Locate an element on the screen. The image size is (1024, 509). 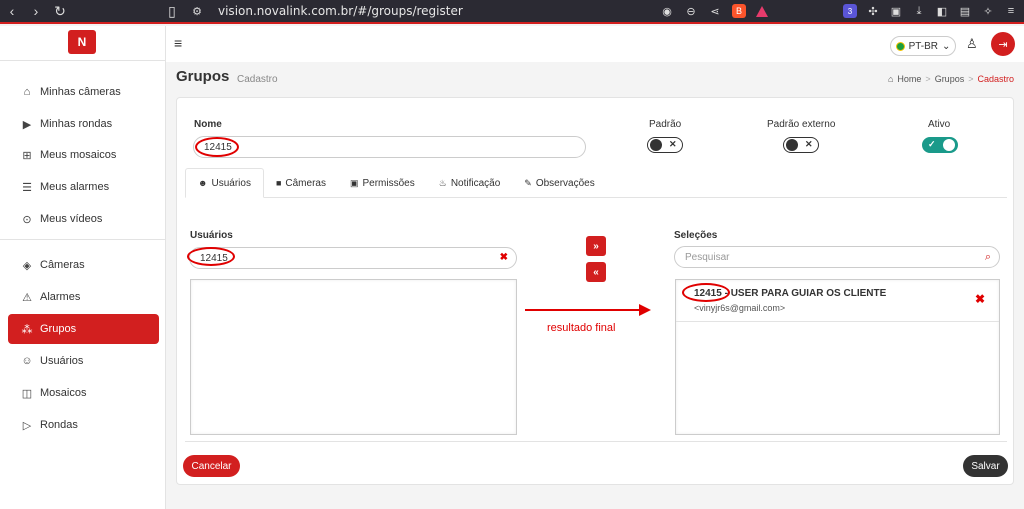
sidebar-item-label: Câmeras is located at coordinates (62, 265).